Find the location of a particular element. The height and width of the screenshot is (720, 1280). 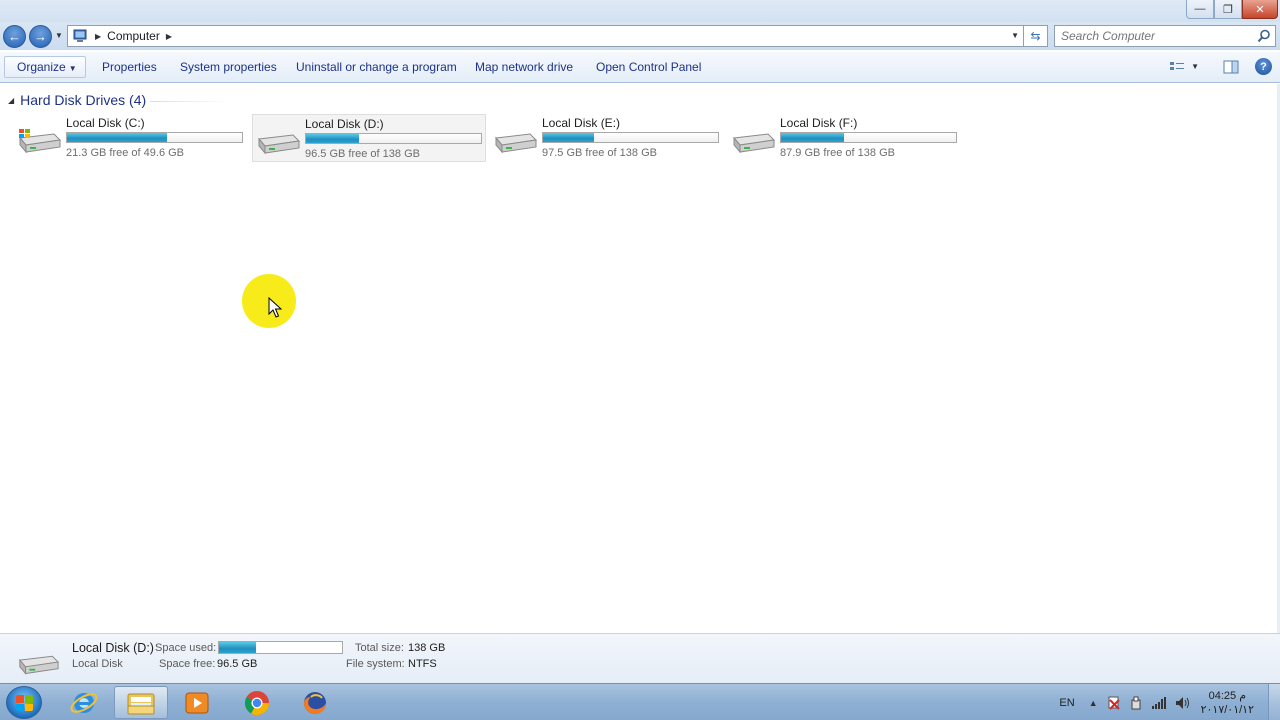

mouse-pointer-icon is located at coordinates (275, 307).